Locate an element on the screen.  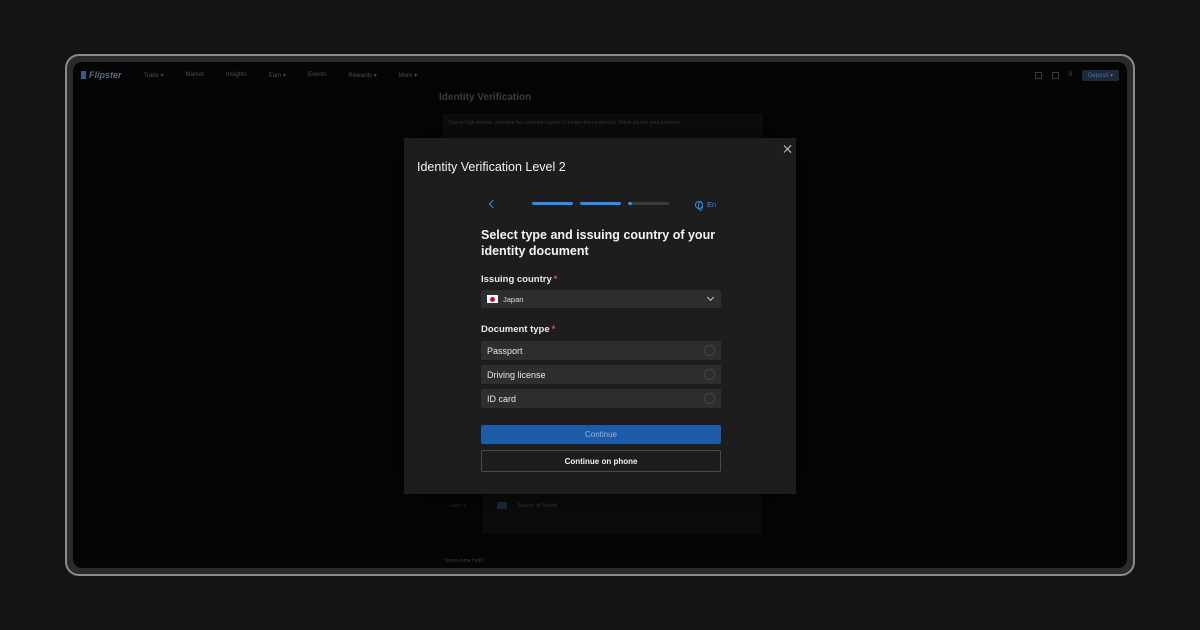
document-icon is located at coordinates (502, 505).